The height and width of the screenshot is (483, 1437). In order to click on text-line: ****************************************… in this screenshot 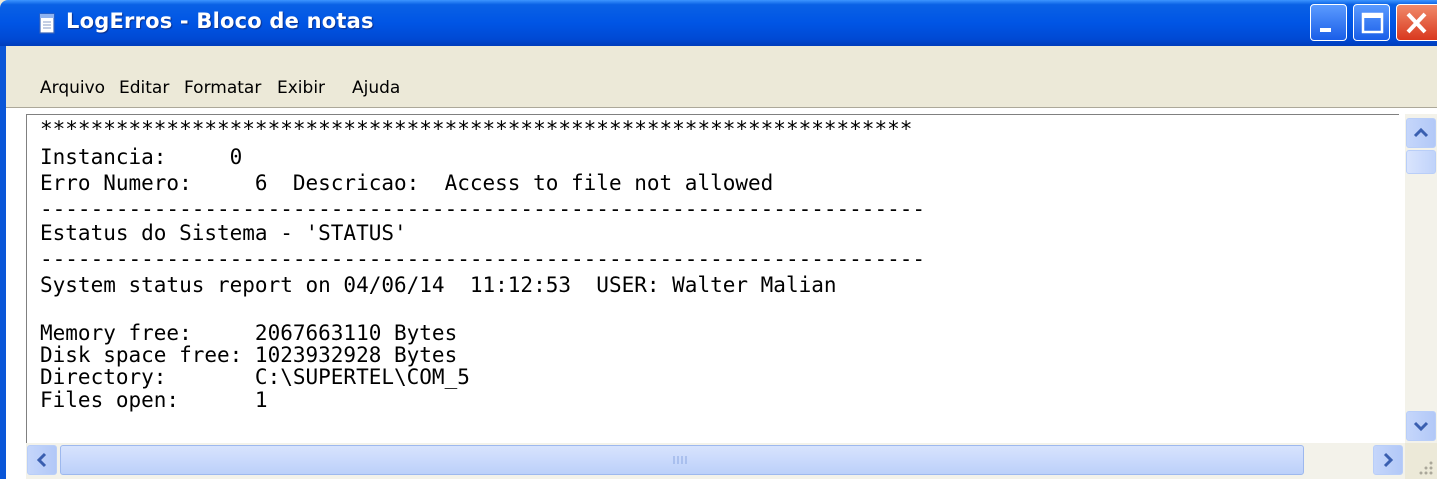, I will do `click(476, 129)`.